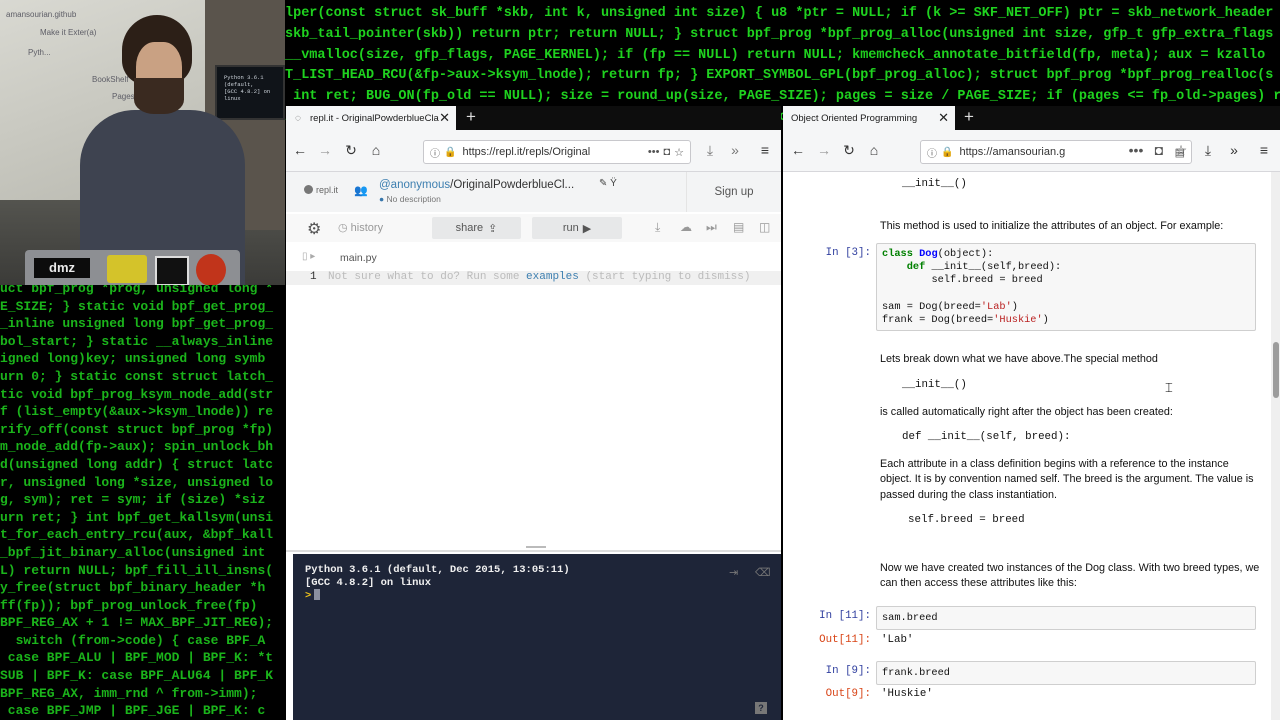 This screenshot has height=720, width=1280. What do you see at coordinates (570, 228) in the screenshot?
I see `run-label: run` at bounding box center [570, 228].